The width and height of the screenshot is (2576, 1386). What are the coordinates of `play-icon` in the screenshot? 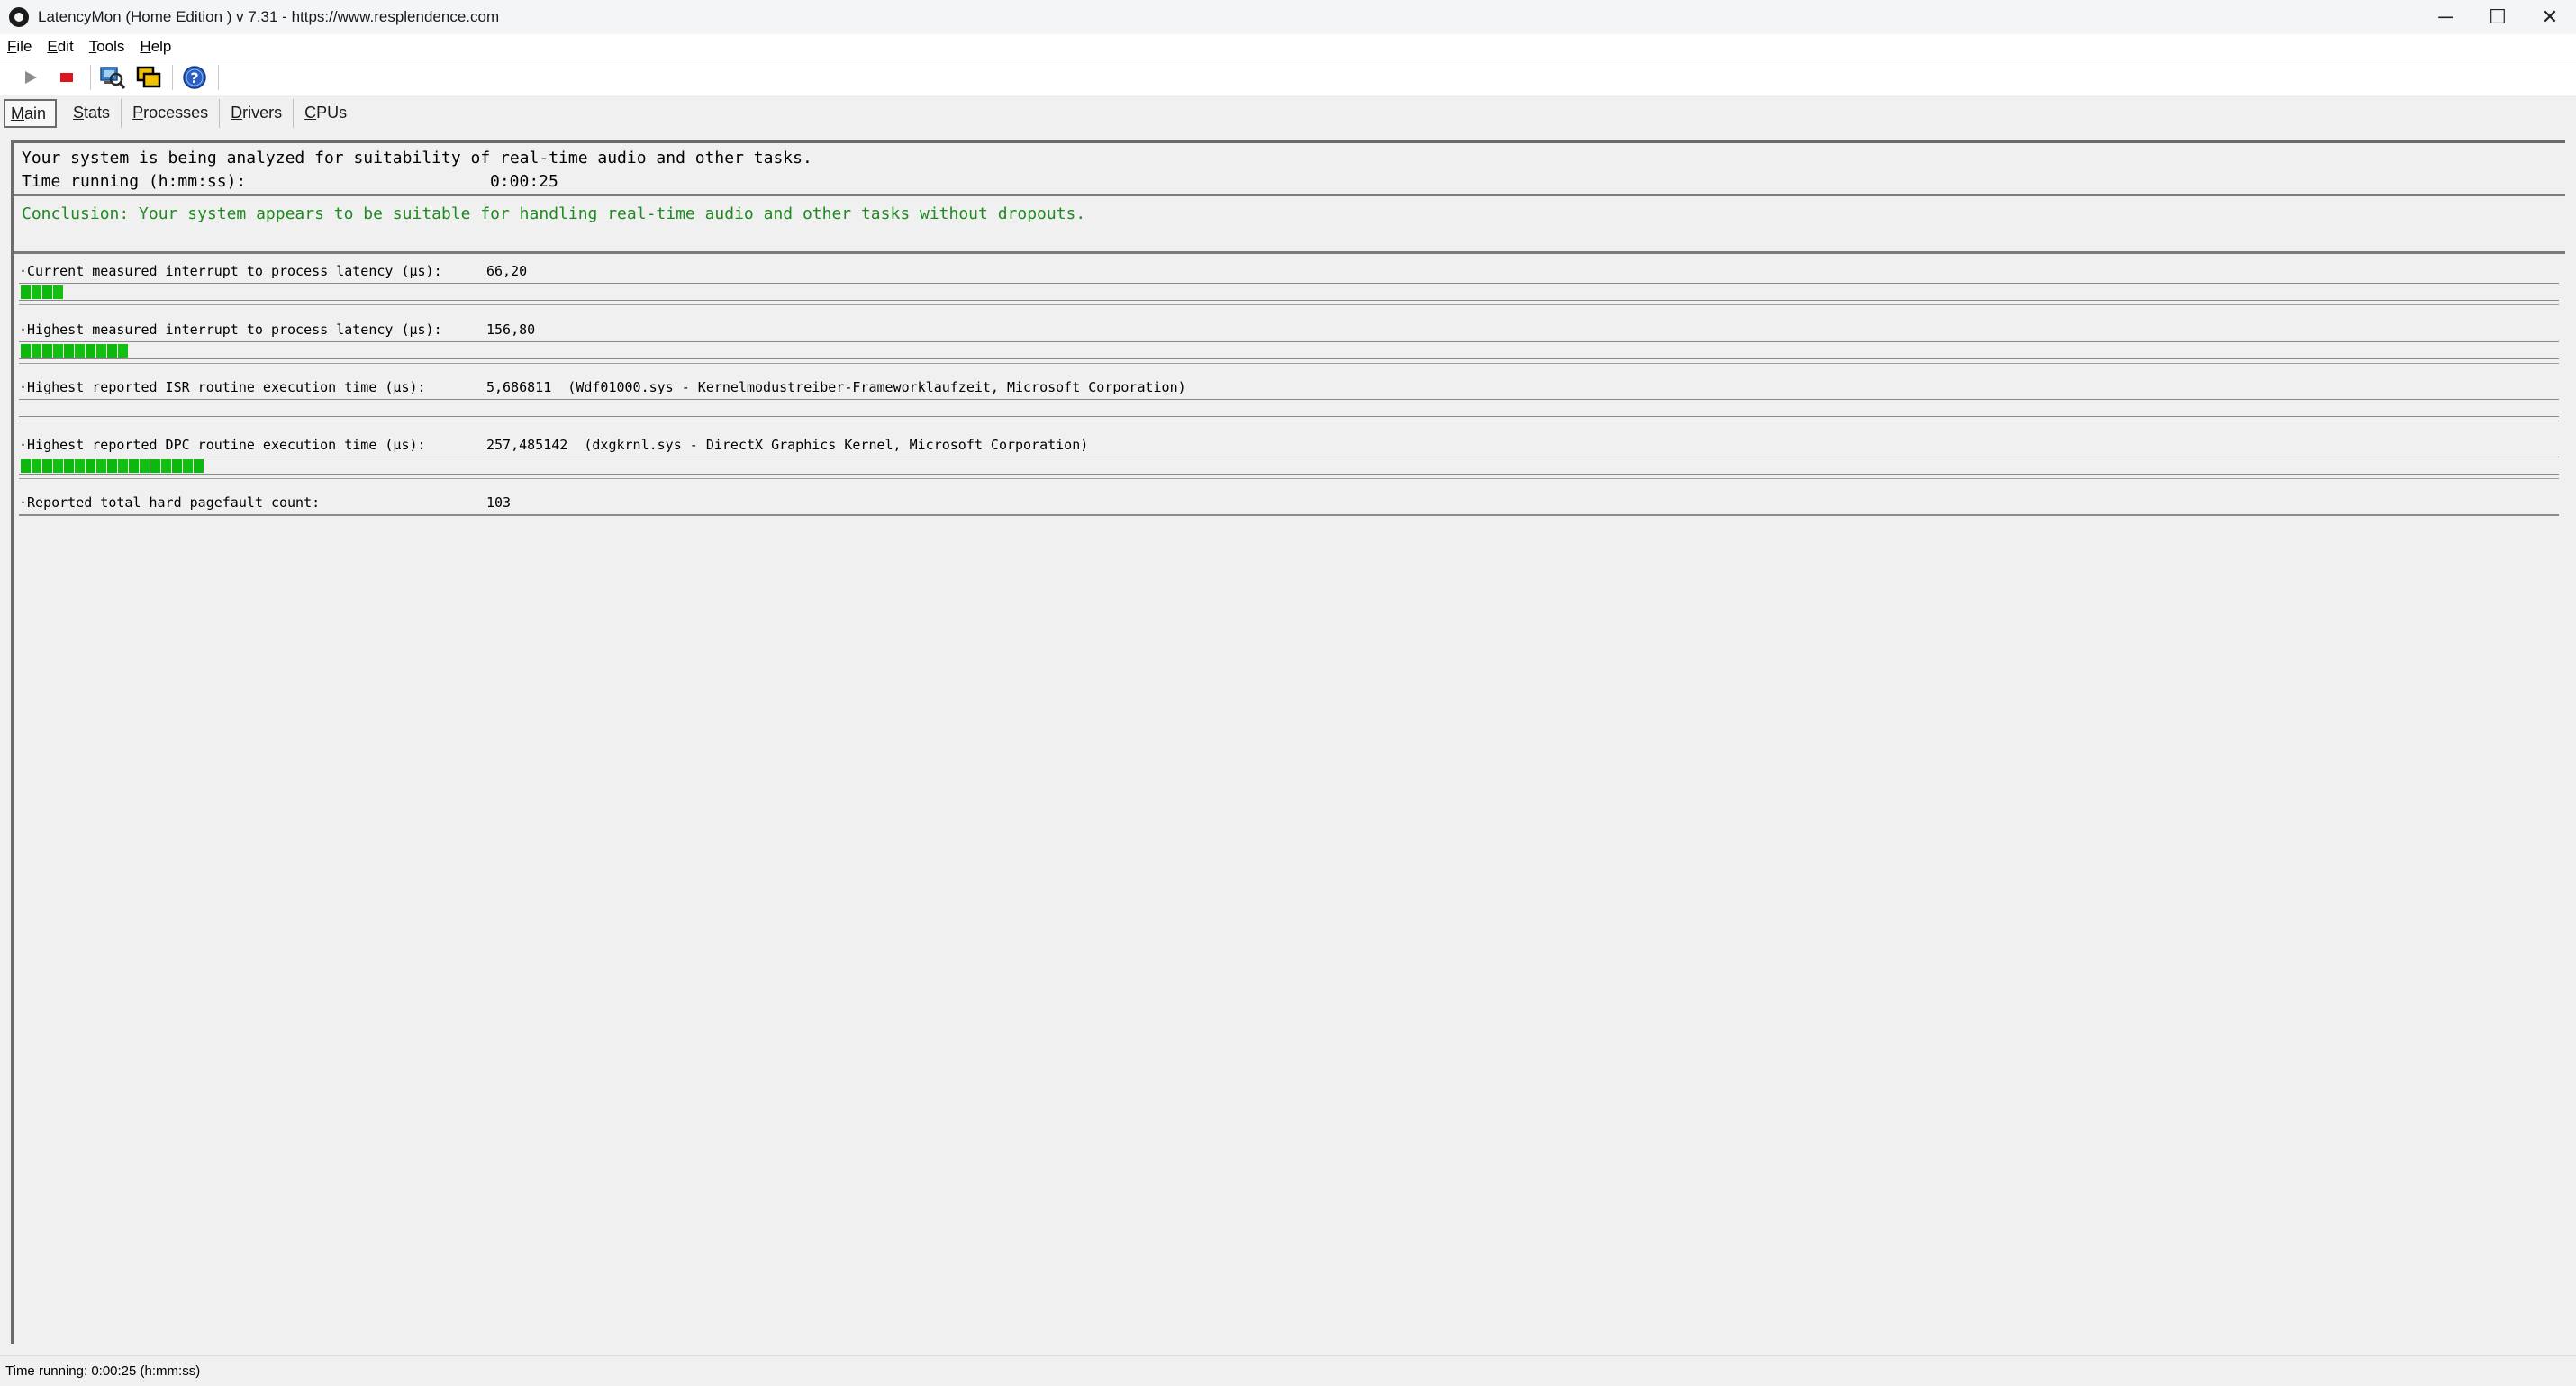 It's located at (31, 77).